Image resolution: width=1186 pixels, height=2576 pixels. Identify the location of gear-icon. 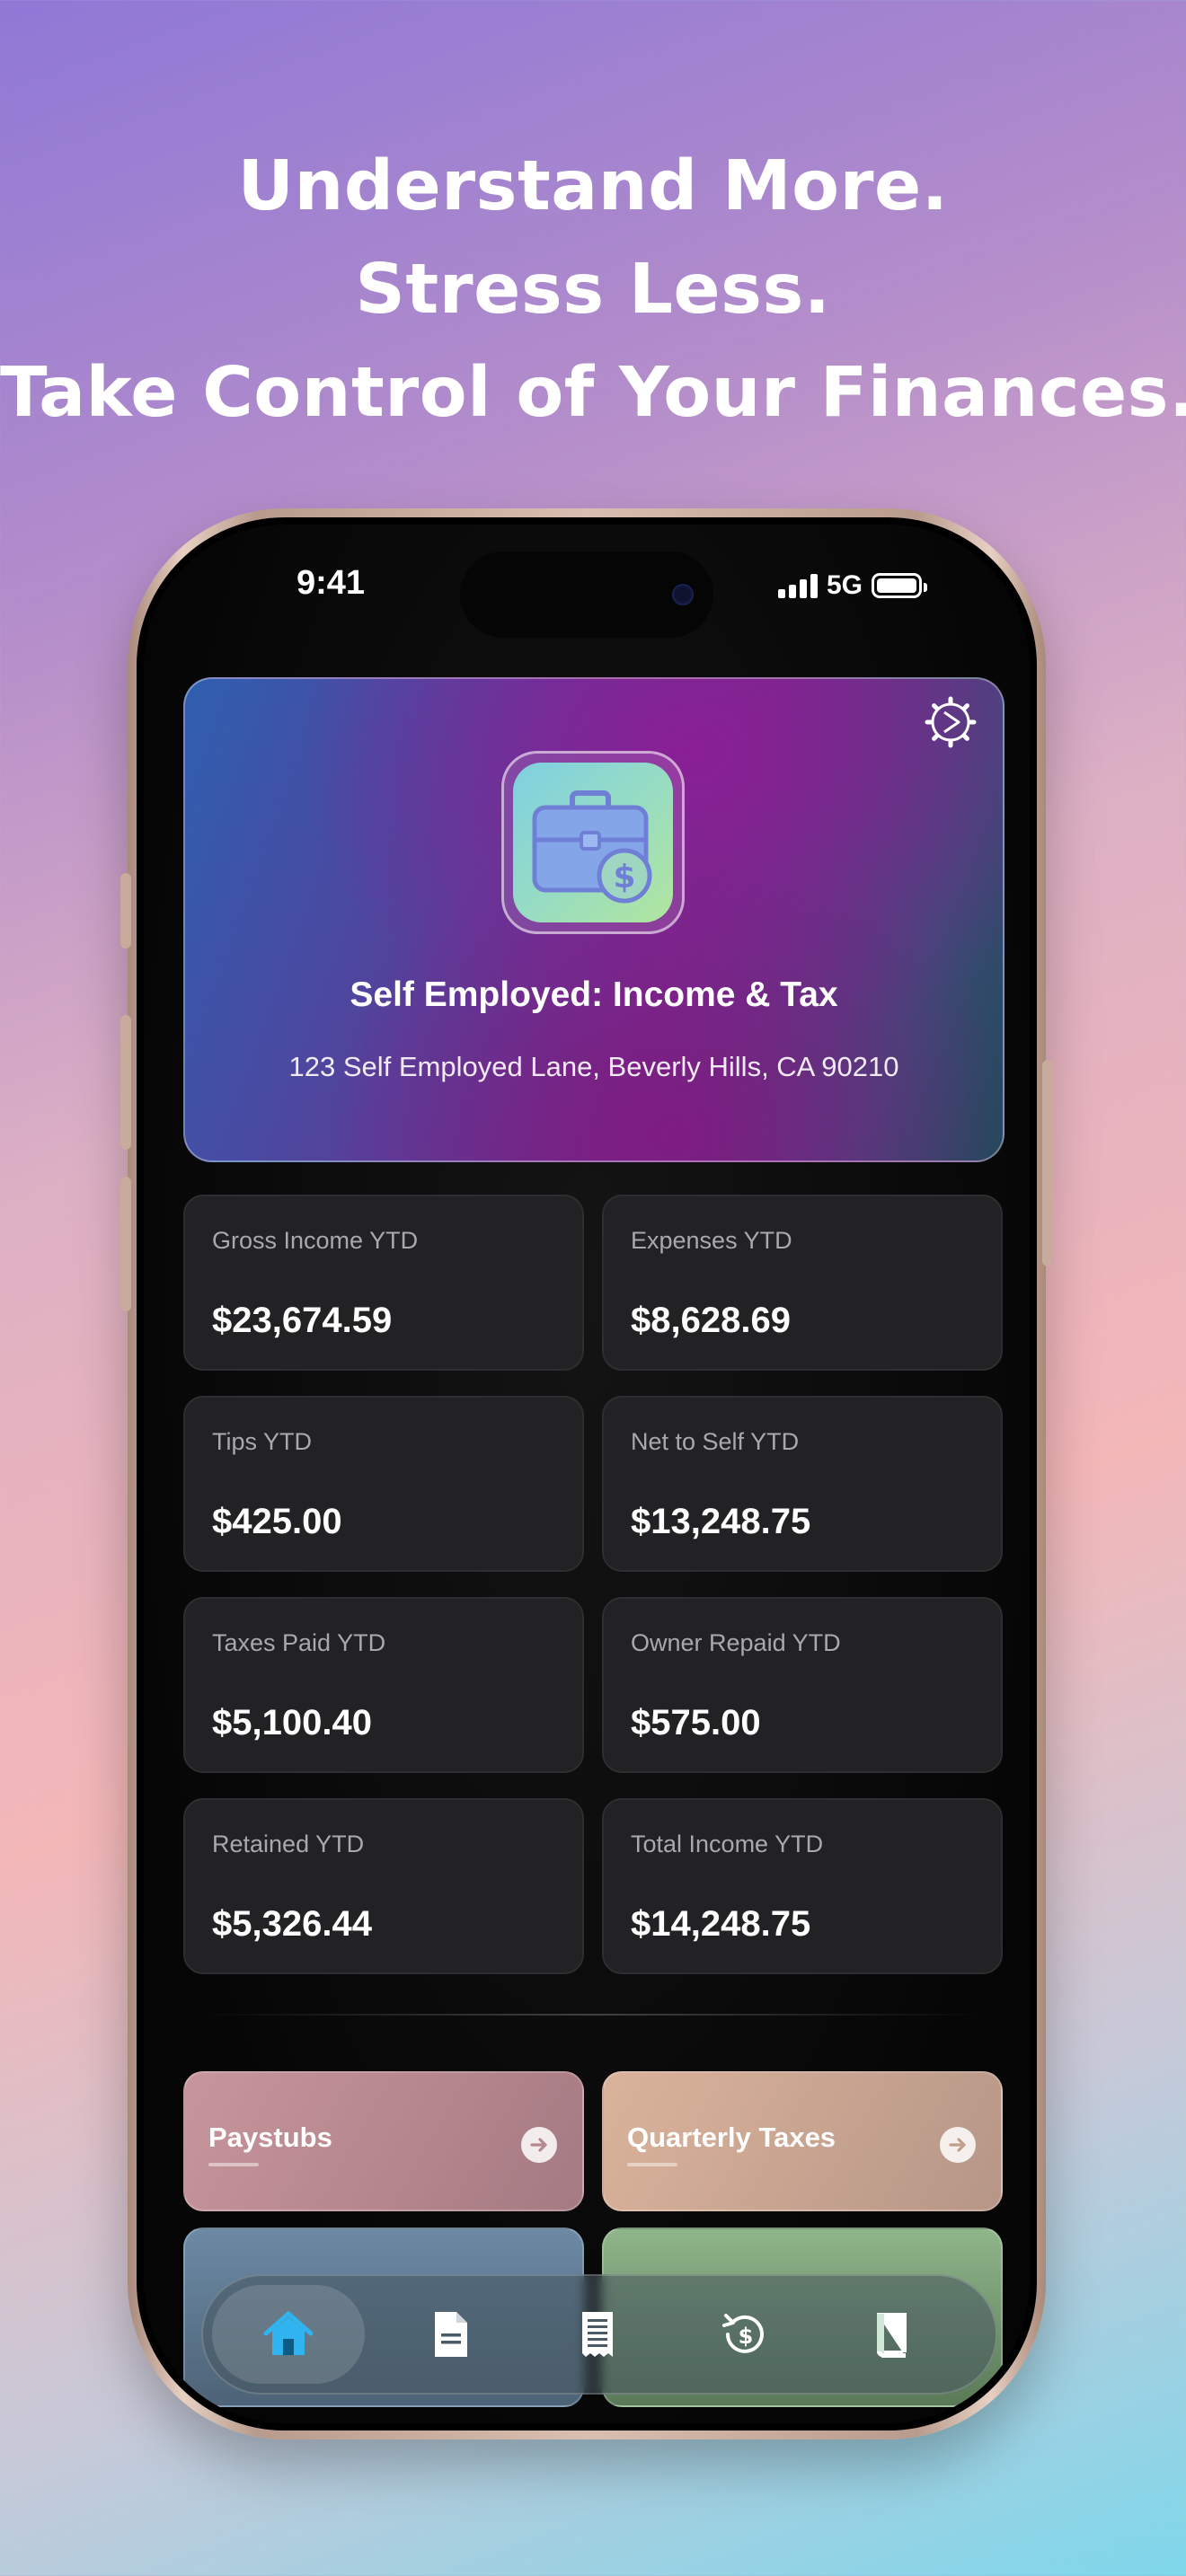
(951, 722).